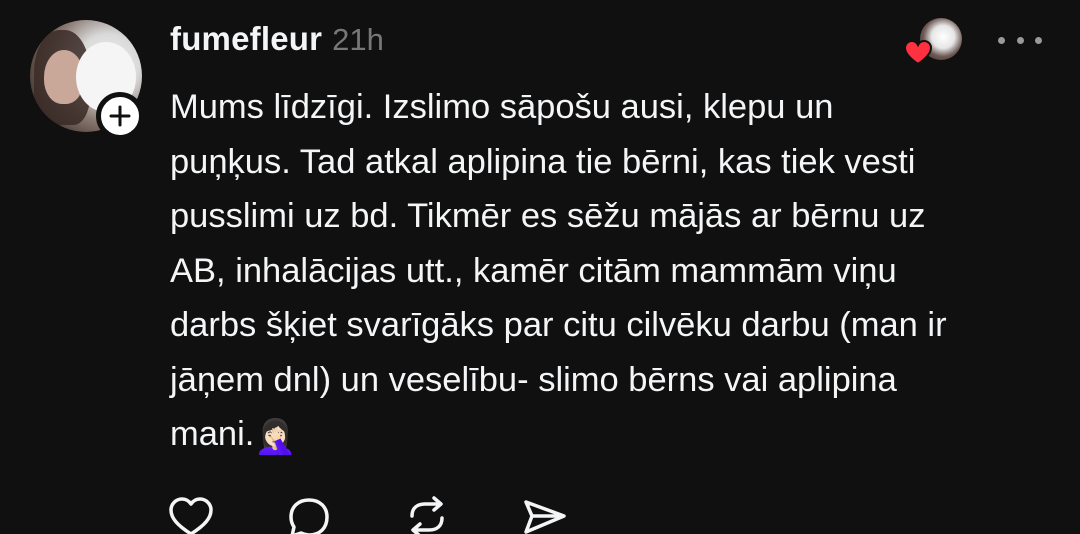  I want to click on send-icon, so click(545, 517).